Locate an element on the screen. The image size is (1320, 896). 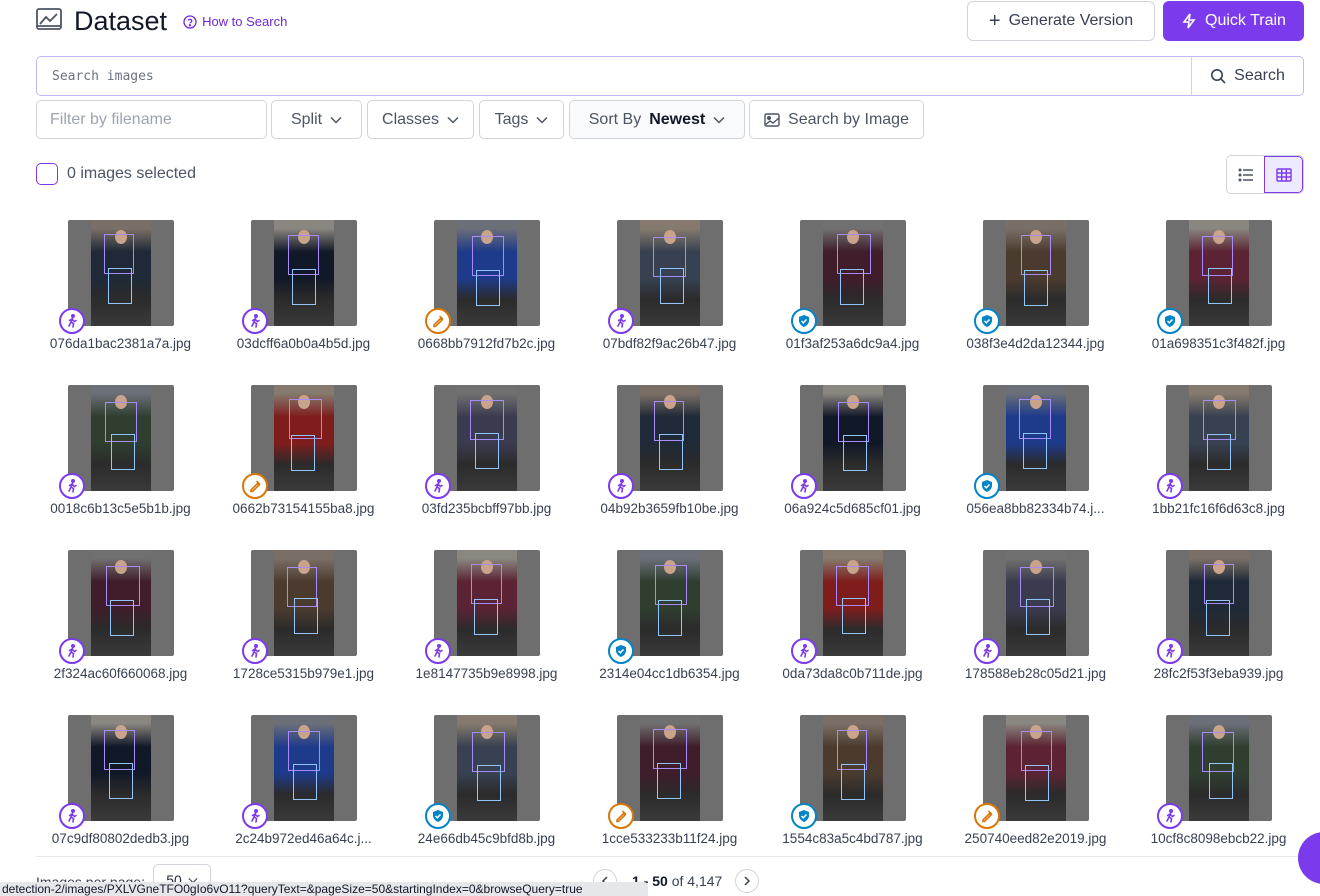
image-card: 2f324ac60f660068.jpg is located at coordinates (120, 632).